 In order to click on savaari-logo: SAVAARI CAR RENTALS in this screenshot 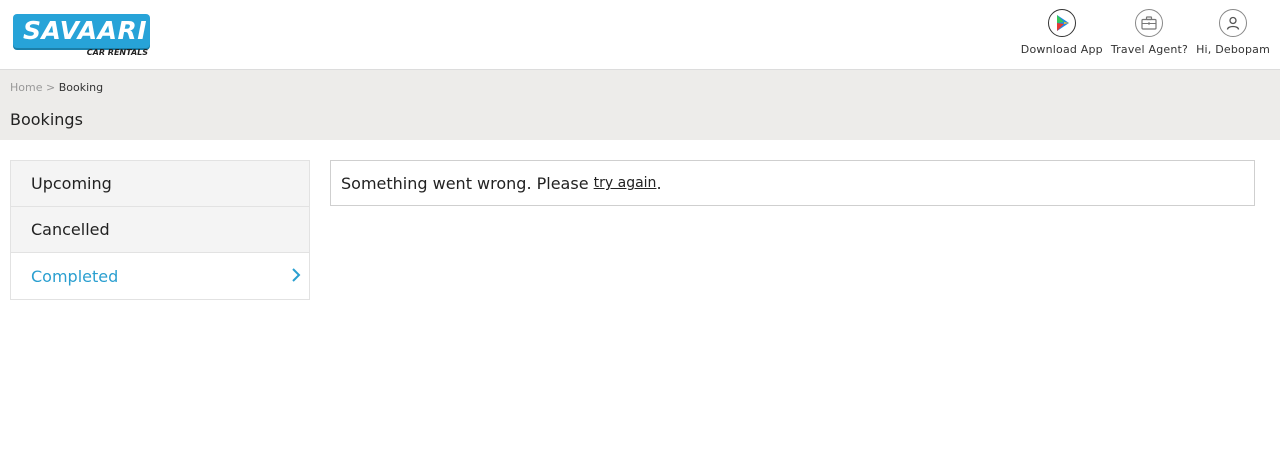, I will do `click(81, 37)`.